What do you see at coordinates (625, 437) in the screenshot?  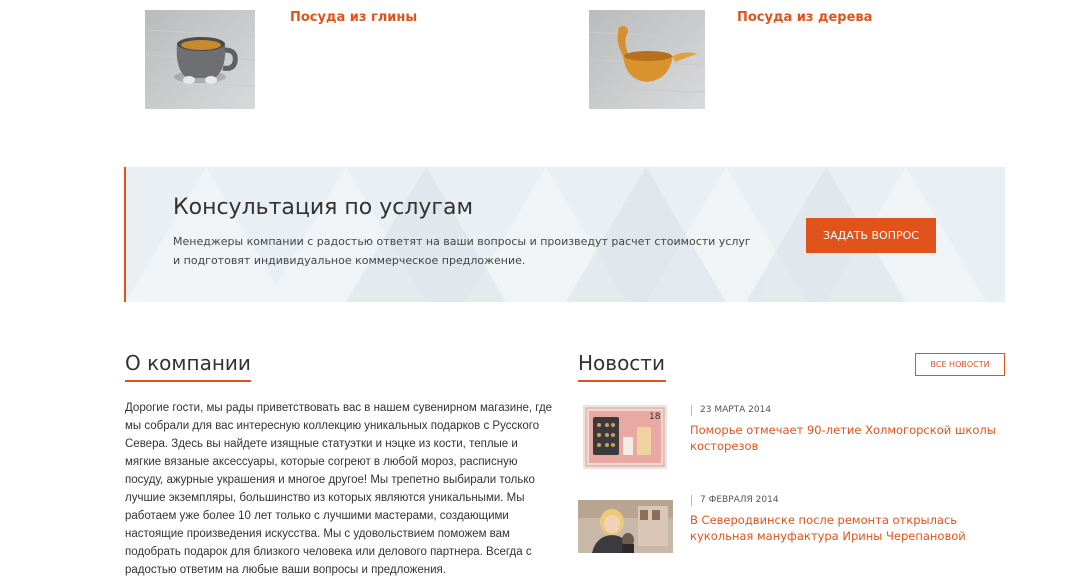 I see `news-stamp-image: 18` at bounding box center [625, 437].